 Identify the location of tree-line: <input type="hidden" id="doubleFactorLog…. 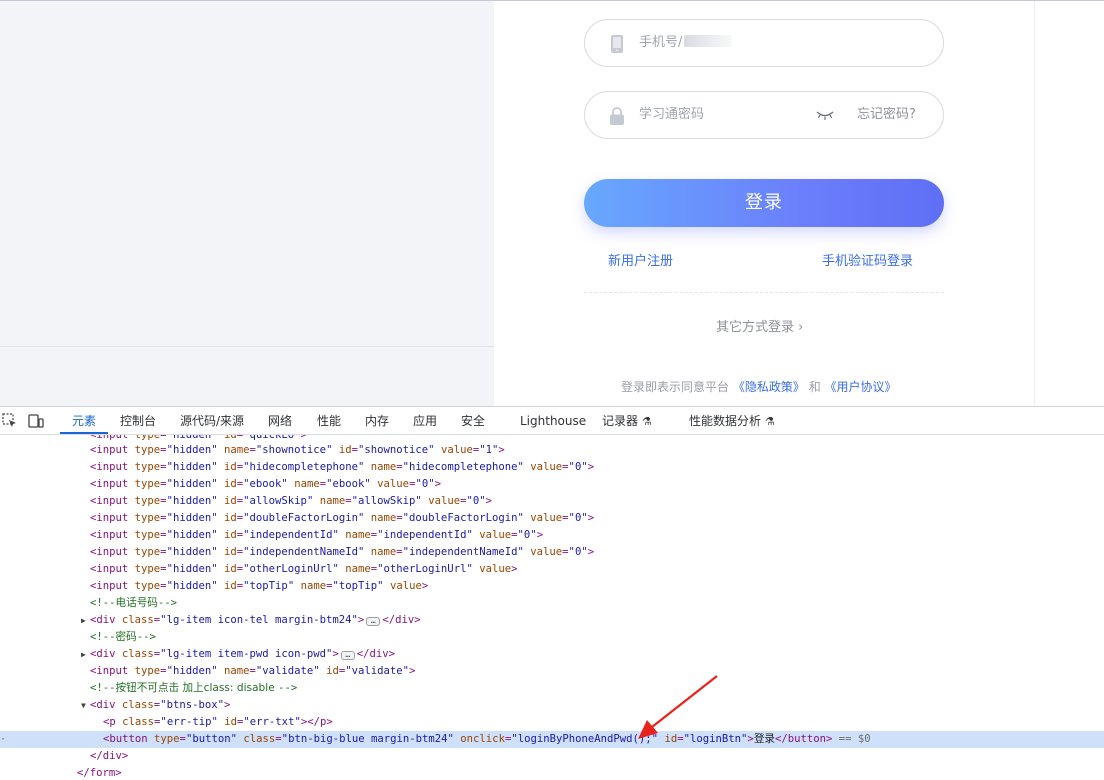
(552, 518).